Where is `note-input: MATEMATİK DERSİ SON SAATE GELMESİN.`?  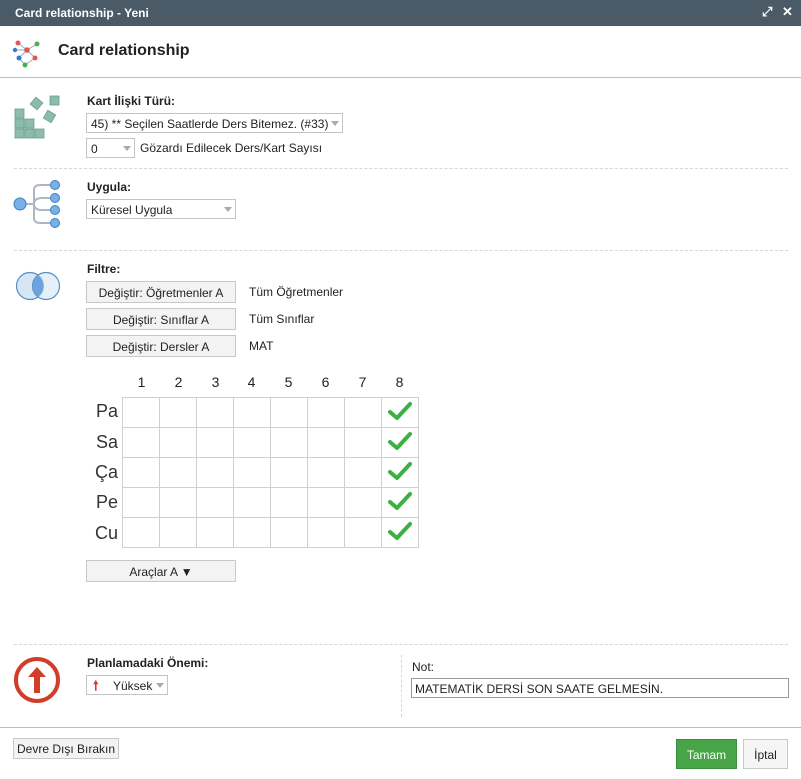
note-input: MATEMATİK DERSİ SON SAATE GELMESİN. is located at coordinates (600, 688).